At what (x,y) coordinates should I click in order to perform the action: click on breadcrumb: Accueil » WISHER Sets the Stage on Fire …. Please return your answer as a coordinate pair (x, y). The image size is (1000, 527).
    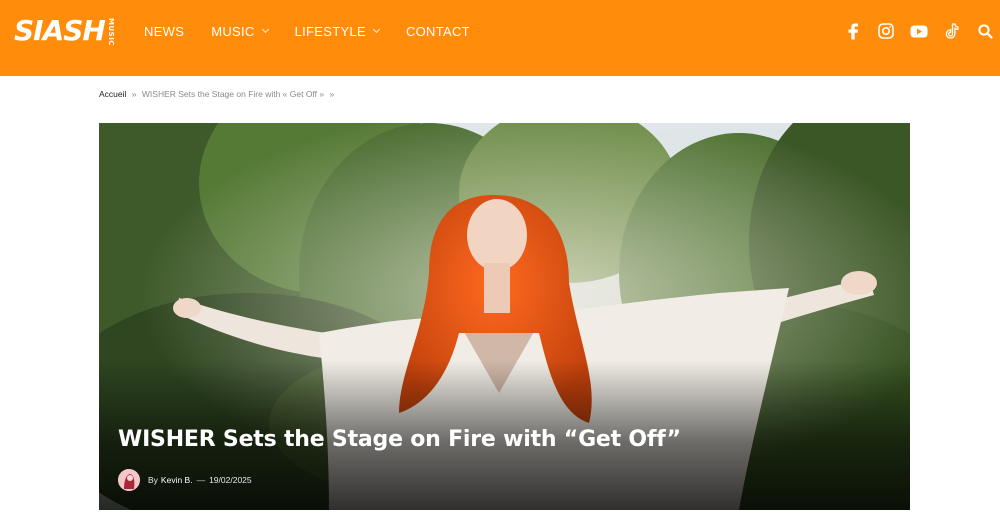
    Looking at the image, I should click on (218, 94).